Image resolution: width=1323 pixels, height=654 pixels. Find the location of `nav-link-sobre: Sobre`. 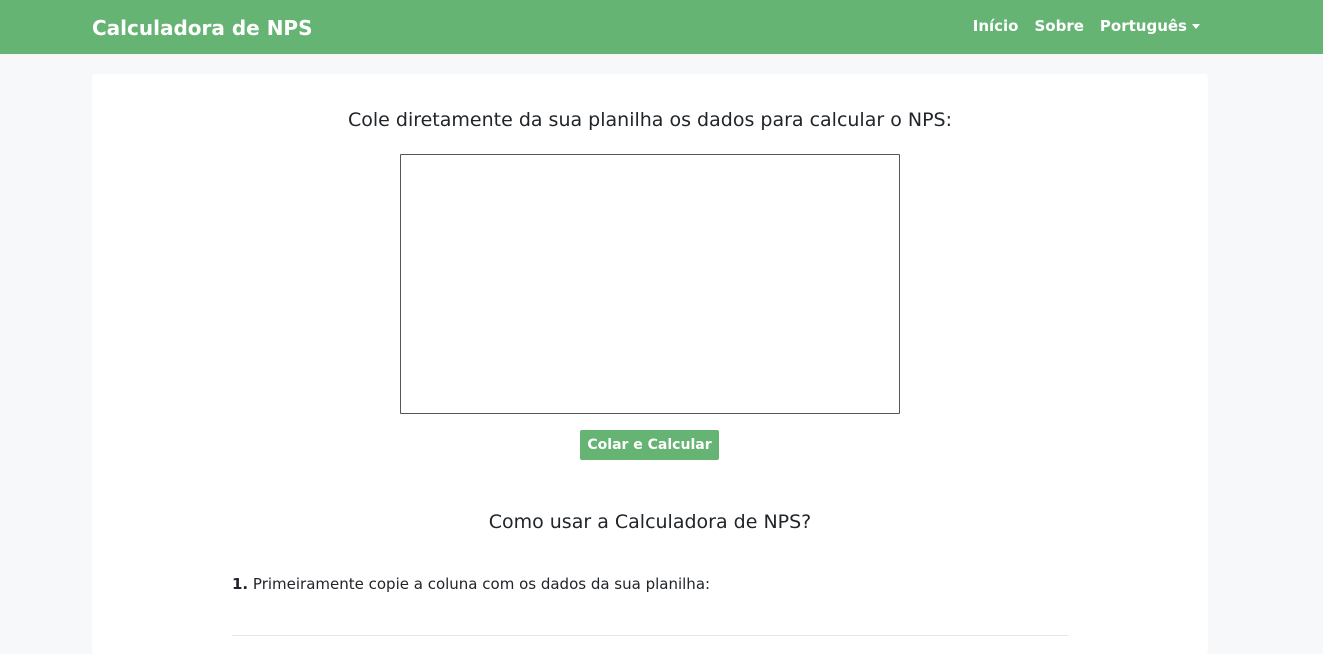

nav-link-sobre: Sobre is located at coordinates (1059, 26).